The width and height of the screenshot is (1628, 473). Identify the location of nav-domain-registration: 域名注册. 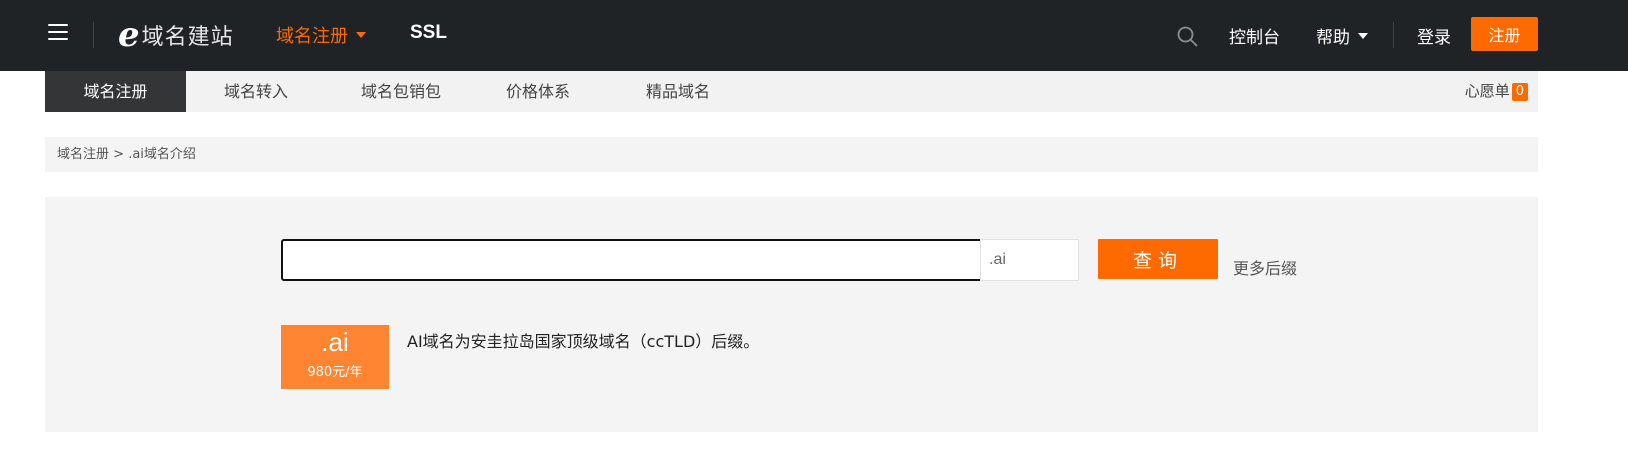
(321, 35).